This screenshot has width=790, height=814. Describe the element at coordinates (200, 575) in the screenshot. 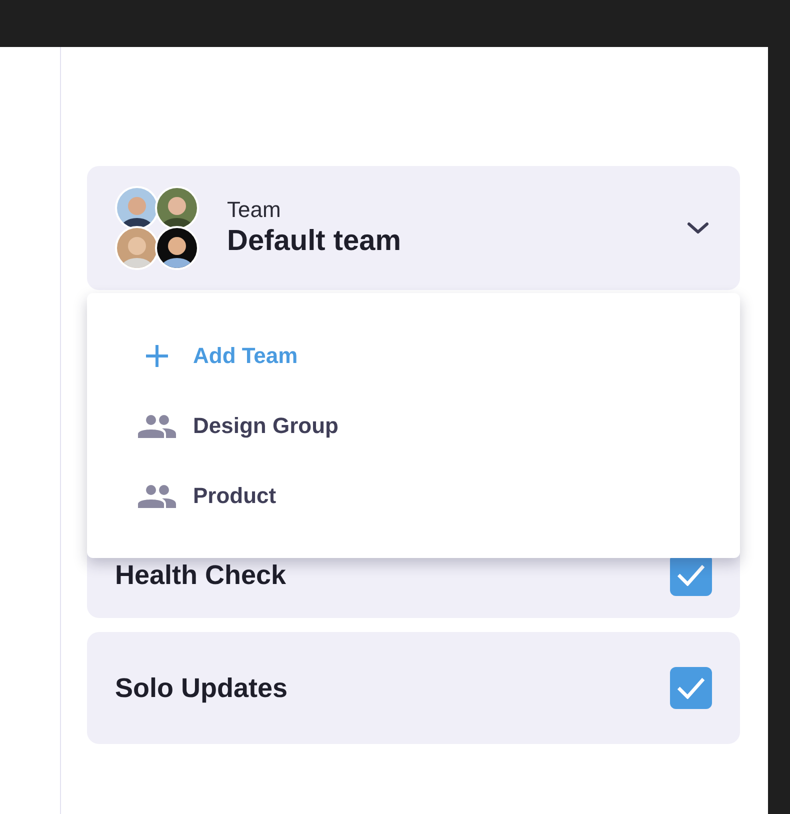

I see `setting-label: Health Check` at that location.